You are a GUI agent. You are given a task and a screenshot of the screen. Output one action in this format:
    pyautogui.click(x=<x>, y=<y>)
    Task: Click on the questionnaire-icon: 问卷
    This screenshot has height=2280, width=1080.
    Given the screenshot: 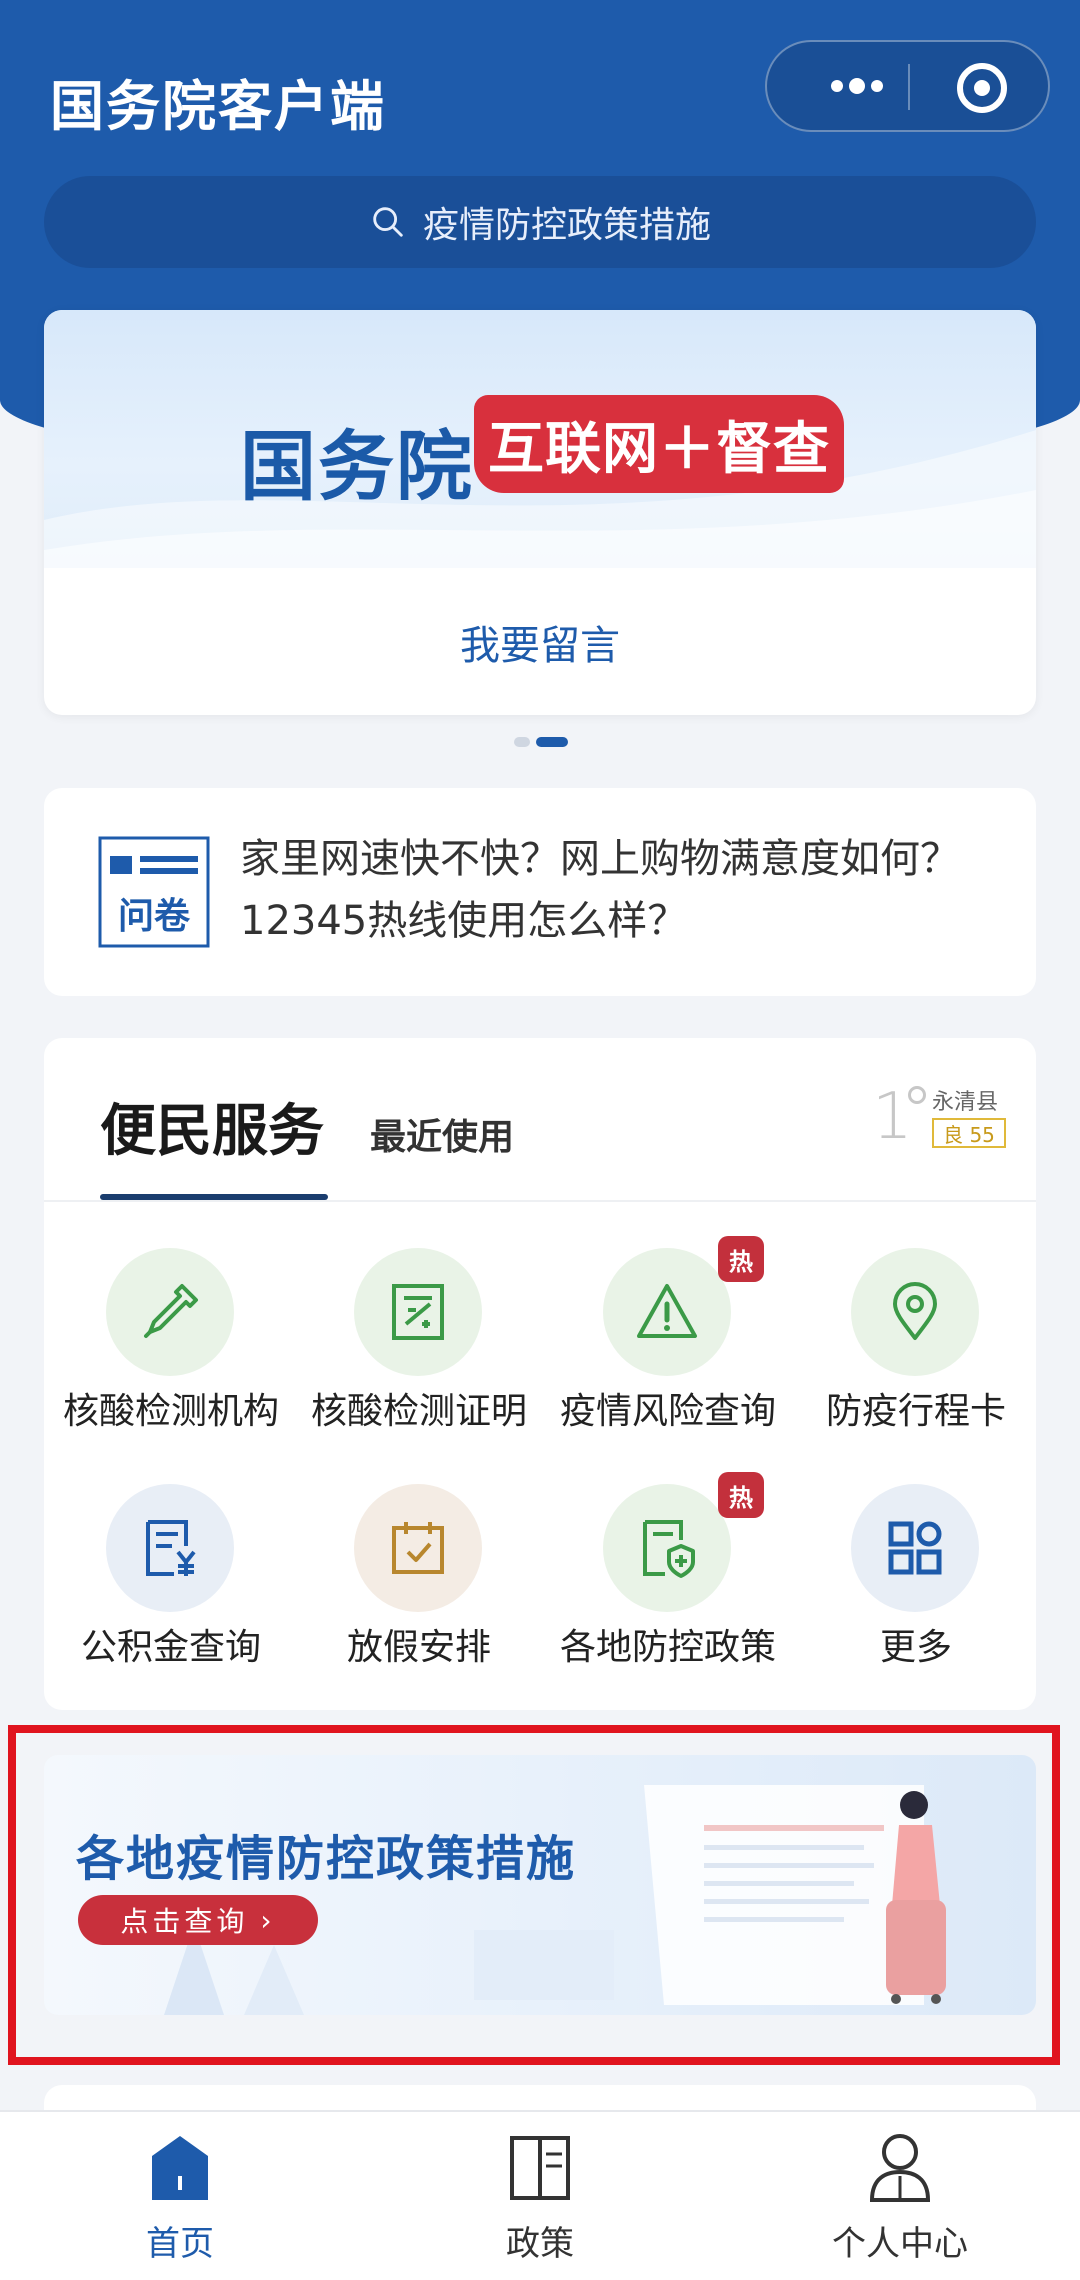 What is the action you would take?
    pyautogui.click(x=154, y=892)
    